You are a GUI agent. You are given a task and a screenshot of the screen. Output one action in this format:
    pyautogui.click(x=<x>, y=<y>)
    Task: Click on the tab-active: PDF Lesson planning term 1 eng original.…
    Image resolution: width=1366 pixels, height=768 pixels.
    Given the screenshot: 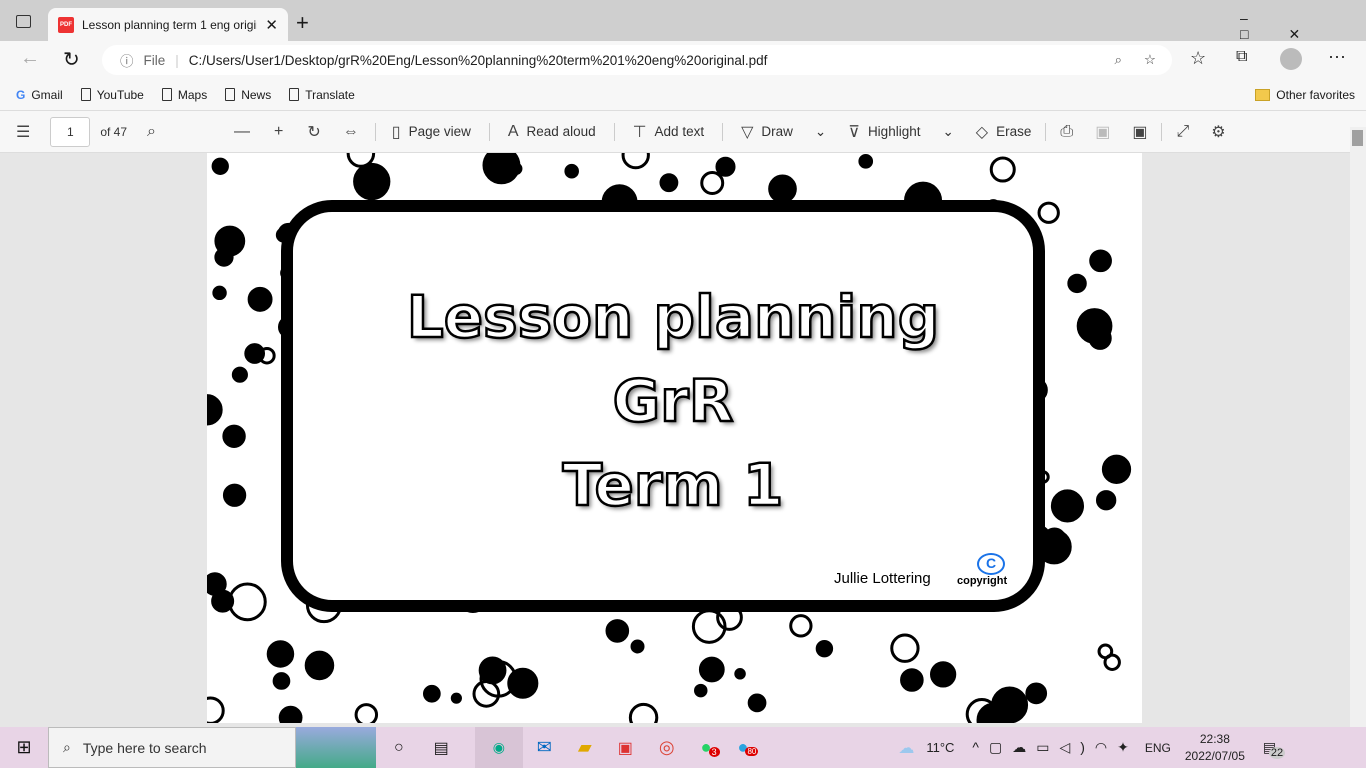 What is the action you would take?
    pyautogui.click(x=168, y=24)
    